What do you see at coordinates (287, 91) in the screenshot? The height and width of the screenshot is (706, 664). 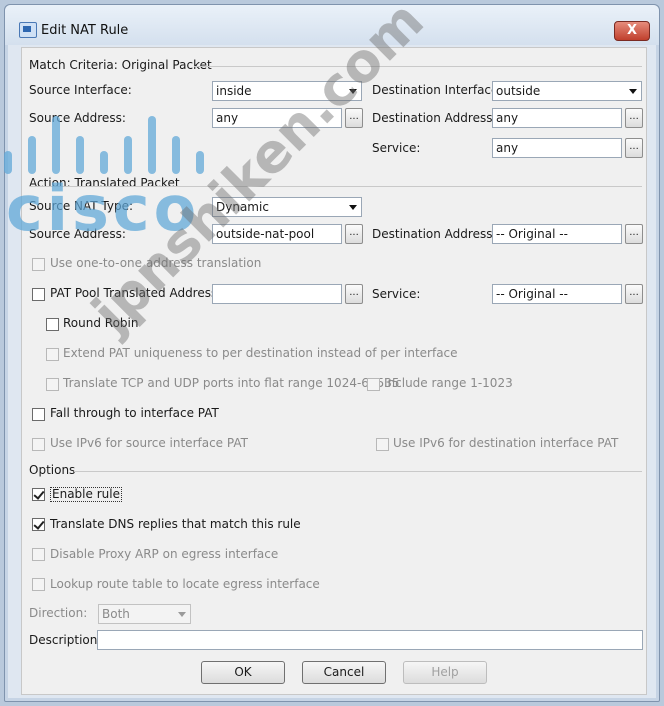 I see `source-interface-select: inside` at bounding box center [287, 91].